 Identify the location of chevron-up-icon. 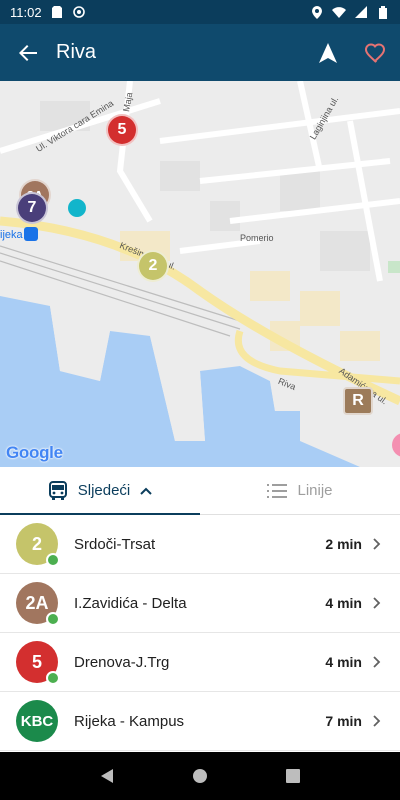
(146, 491).